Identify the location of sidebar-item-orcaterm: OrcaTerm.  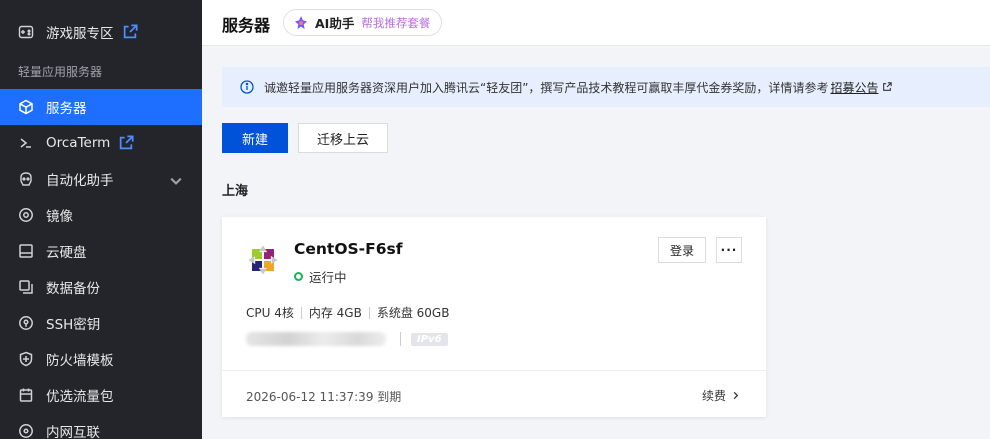
(101, 143).